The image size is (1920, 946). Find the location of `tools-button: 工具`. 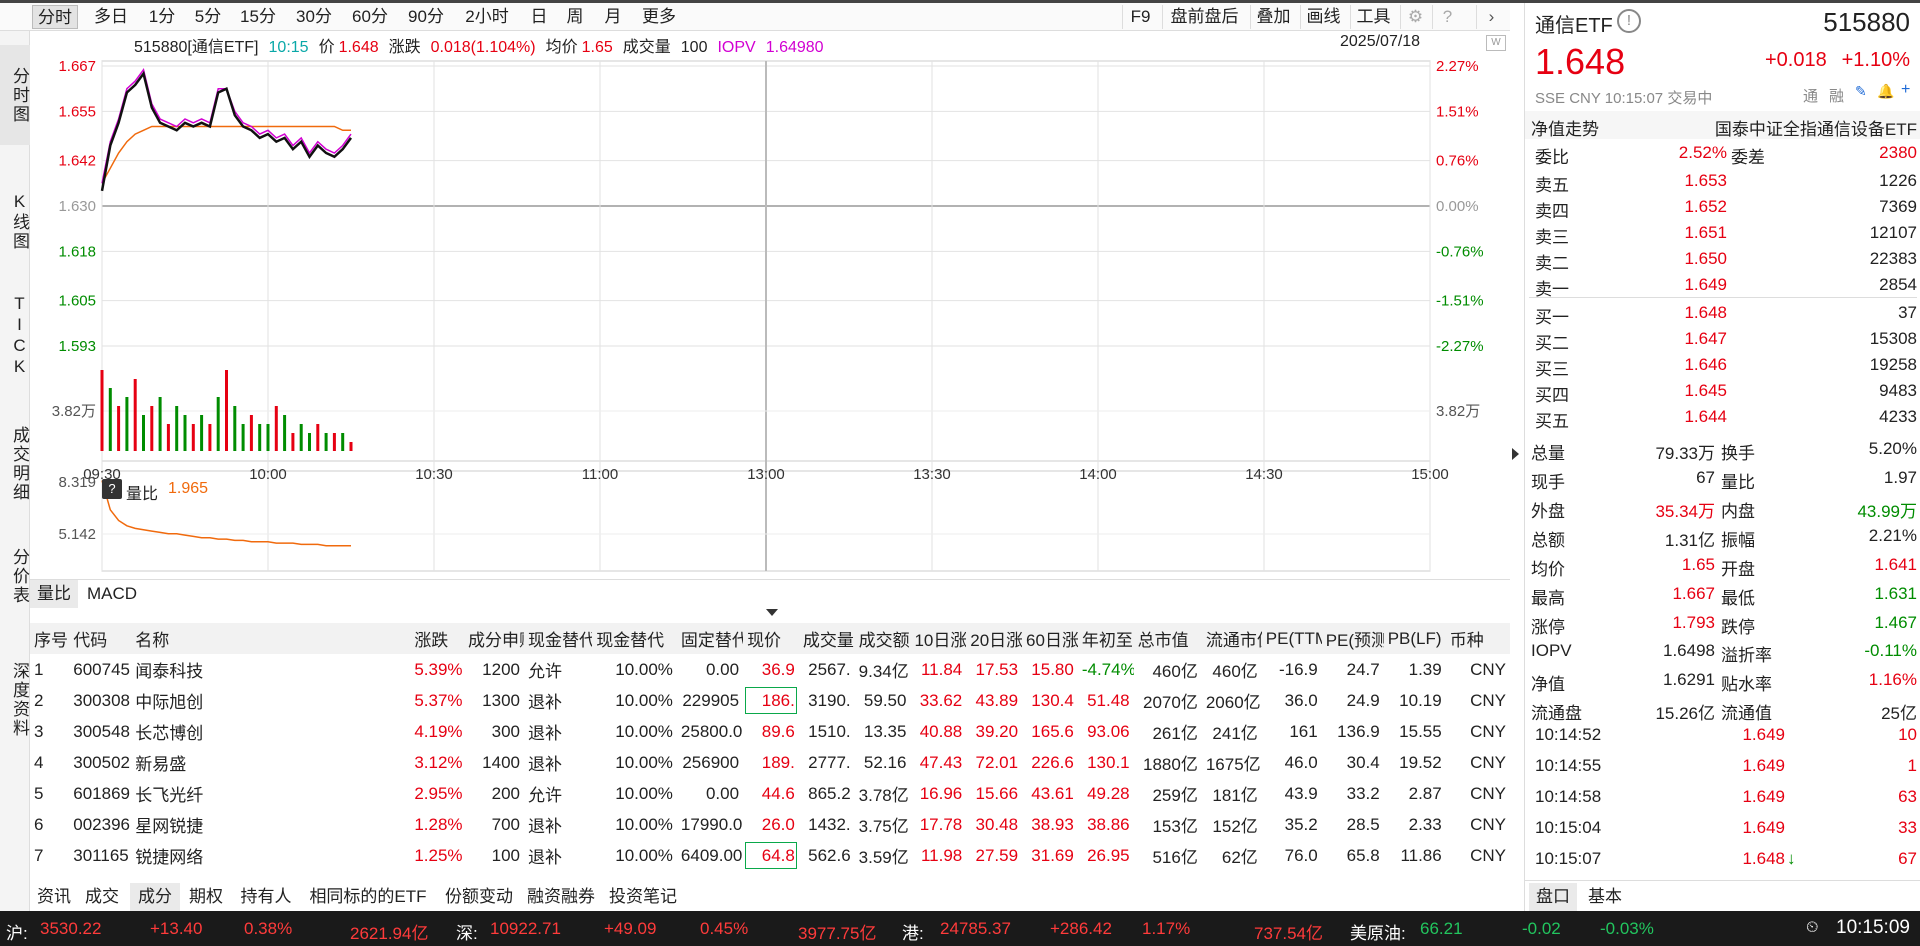

tools-button: 工具 is located at coordinates (1373, 17).